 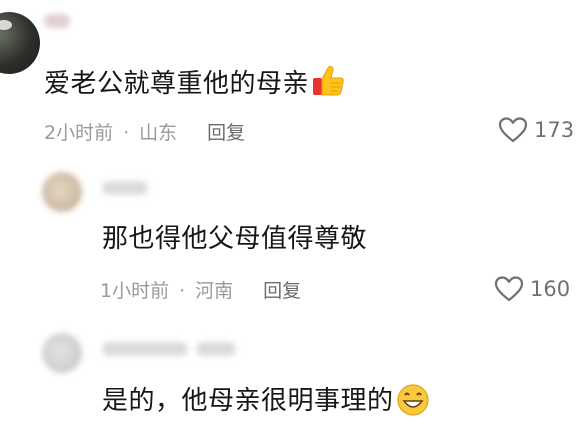 What do you see at coordinates (554, 130) in the screenshot?
I see `like-count: 173` at bounding box center [554, 130].